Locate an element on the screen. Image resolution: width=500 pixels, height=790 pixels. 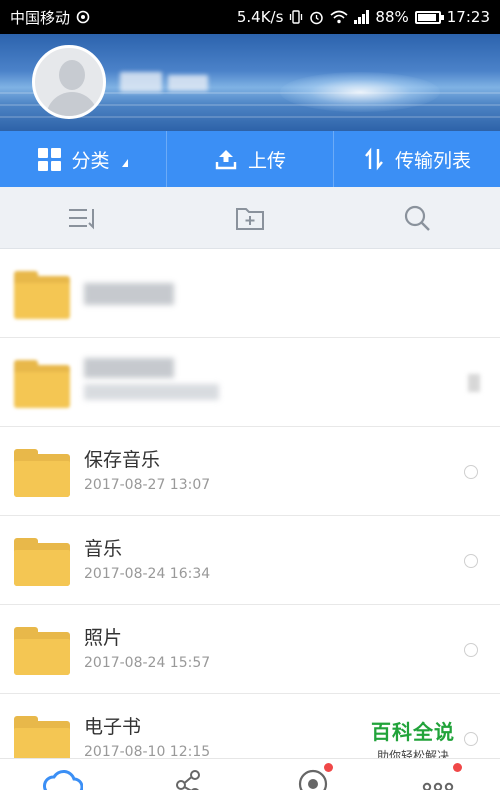
upload-label: 上传 is located at coordinates (266, 160).